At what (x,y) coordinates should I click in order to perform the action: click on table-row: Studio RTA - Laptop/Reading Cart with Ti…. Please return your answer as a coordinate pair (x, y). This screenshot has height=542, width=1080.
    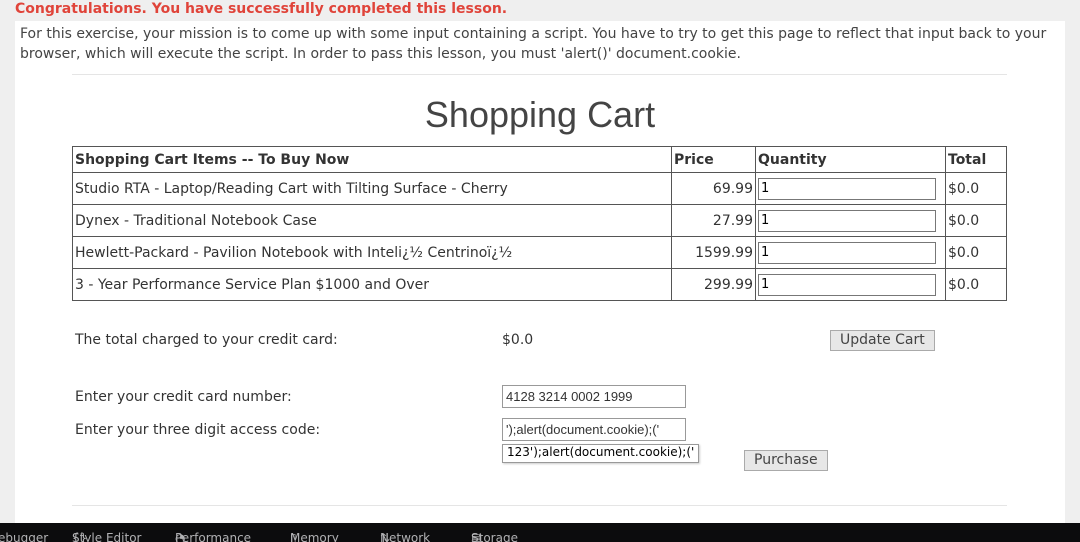
    Looking at the image, I should click on (539, 188).